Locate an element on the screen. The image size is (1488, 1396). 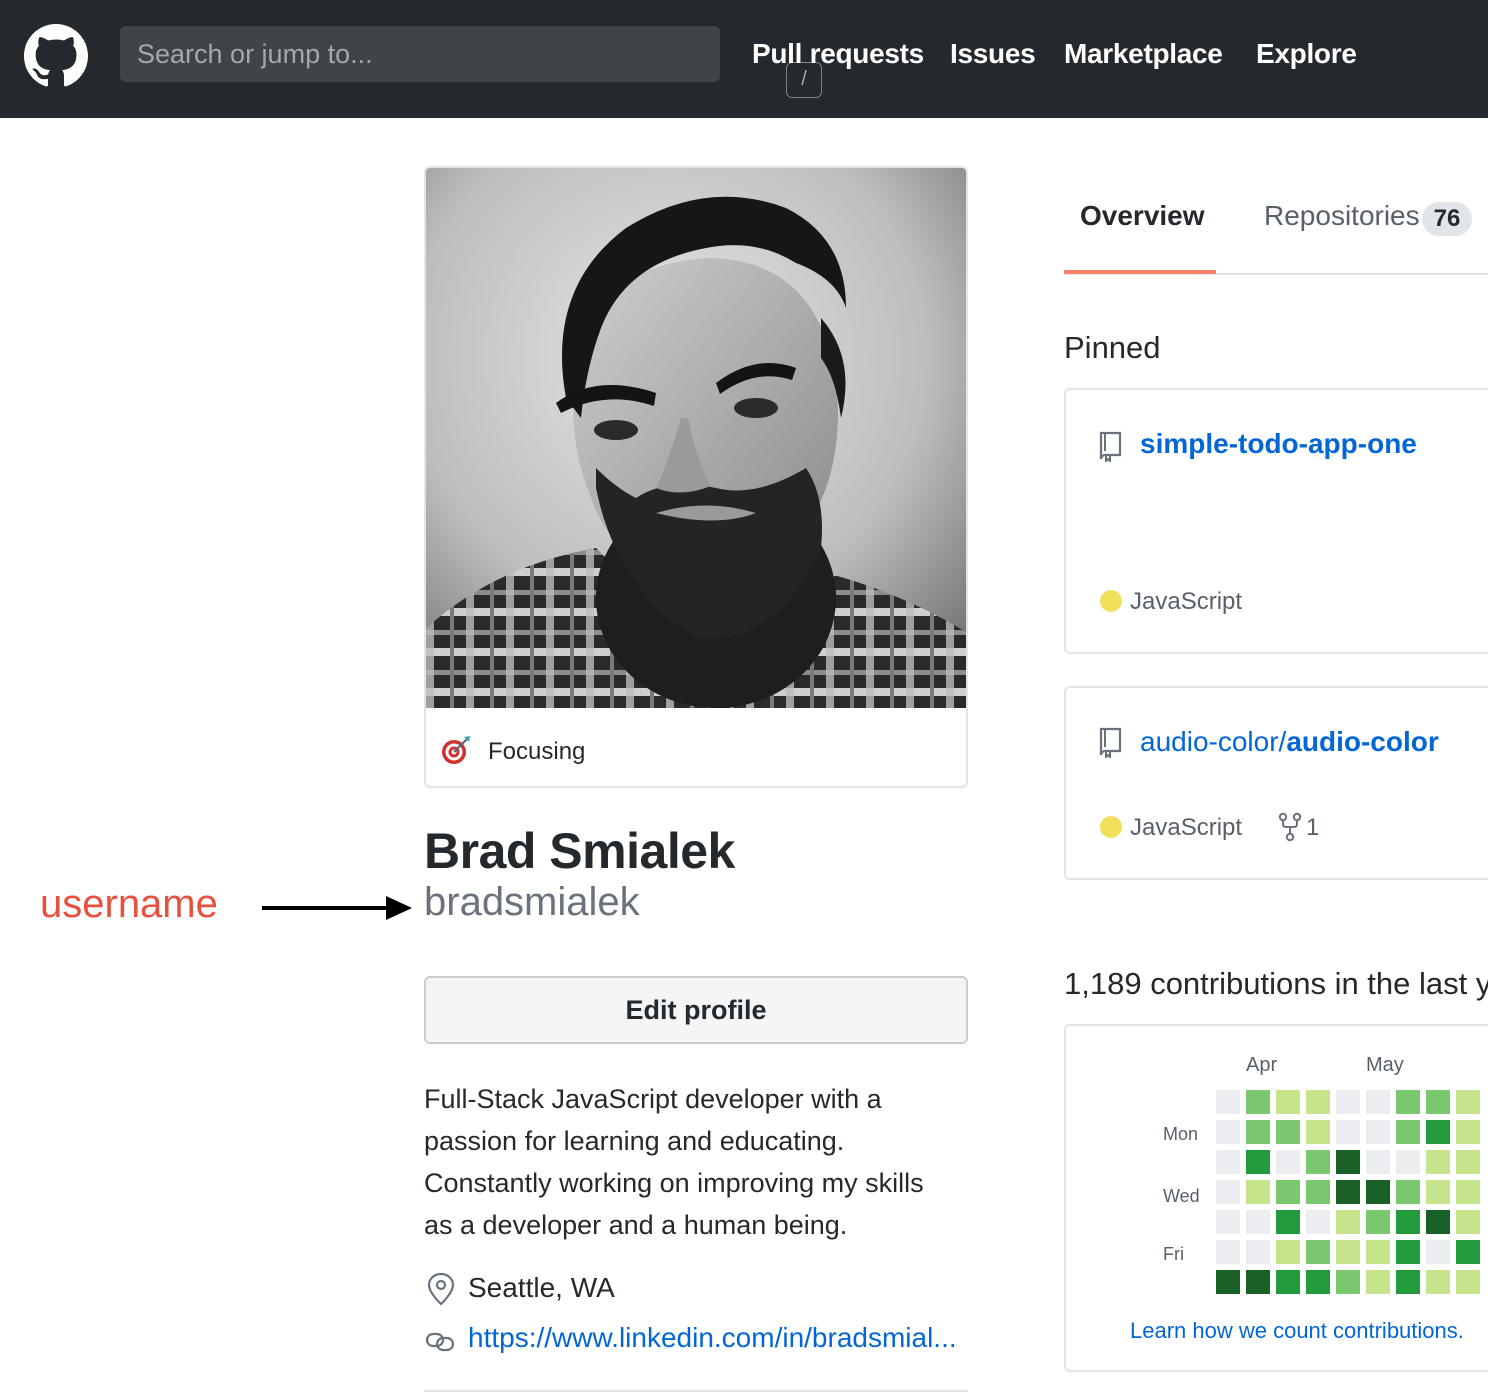
pinned-repo-link: audio-color/audio-color is located at coordinates (1289, 742).